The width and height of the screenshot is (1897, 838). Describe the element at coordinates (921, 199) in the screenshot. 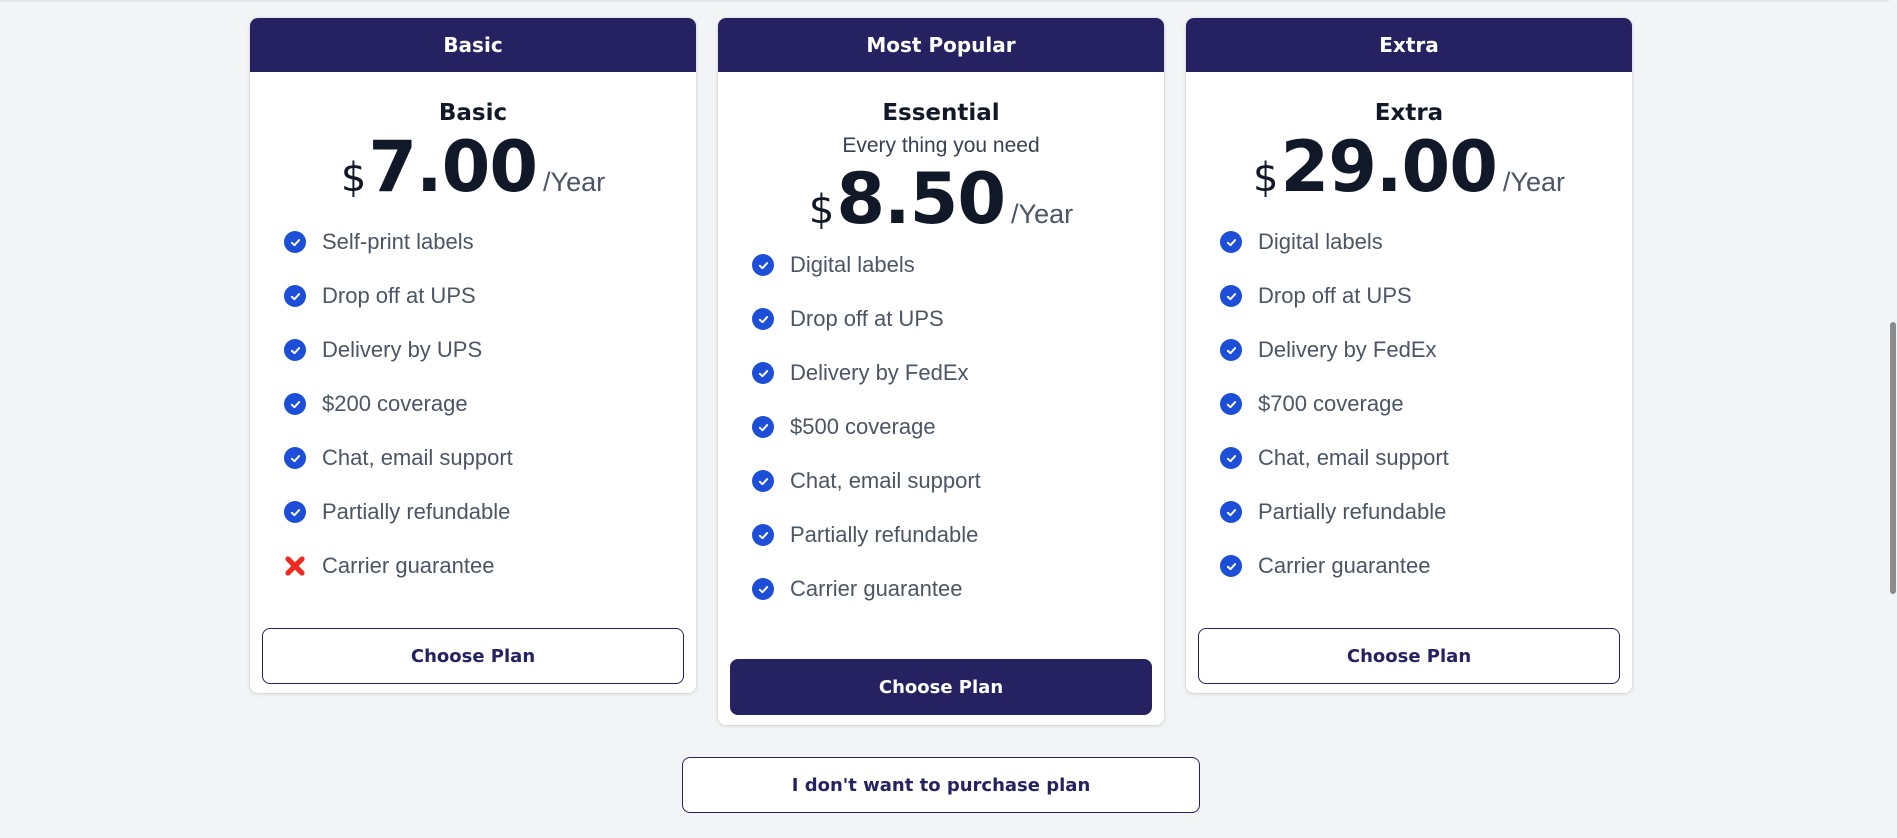

I see `price-amount: 8.50` at that location.